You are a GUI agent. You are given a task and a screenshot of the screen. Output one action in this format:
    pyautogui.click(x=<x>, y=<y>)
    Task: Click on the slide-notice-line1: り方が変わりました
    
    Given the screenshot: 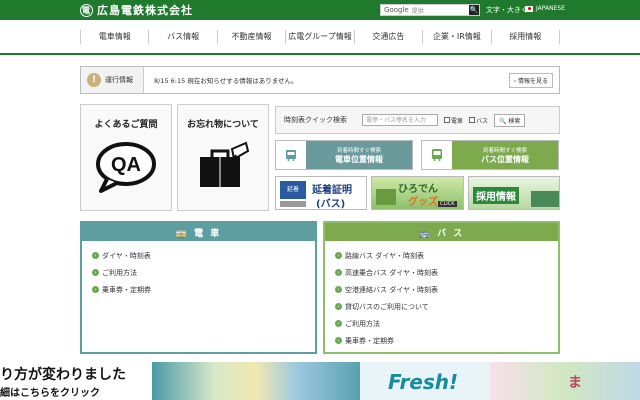 What is the action you would take?
    pyautogui.click(x=63, y=375)
    